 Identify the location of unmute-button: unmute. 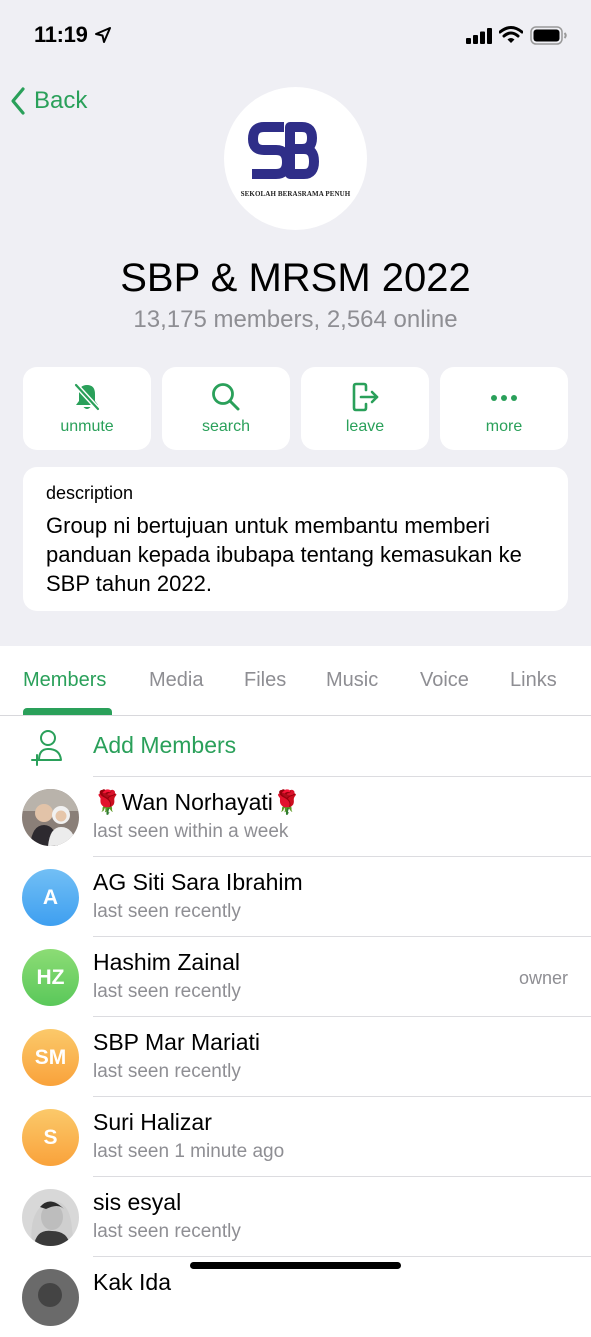
(87, 408).